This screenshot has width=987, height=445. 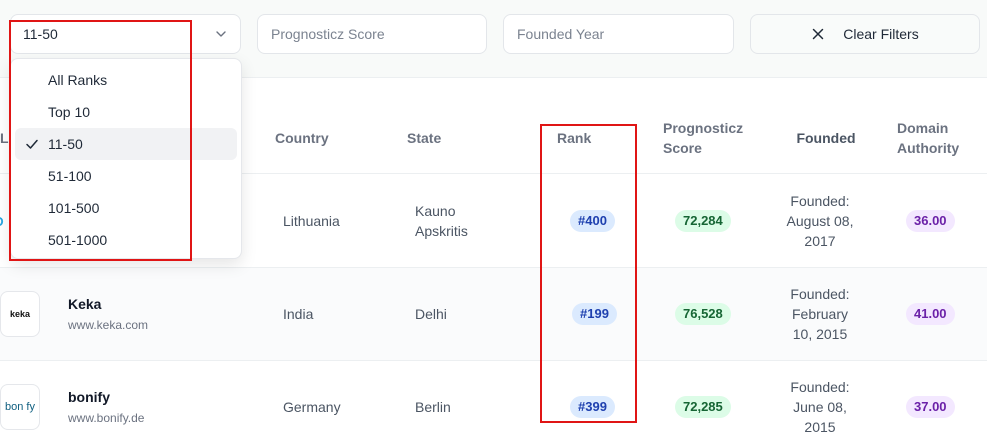 I want to click on close-icon, so click(x=818, y=34).